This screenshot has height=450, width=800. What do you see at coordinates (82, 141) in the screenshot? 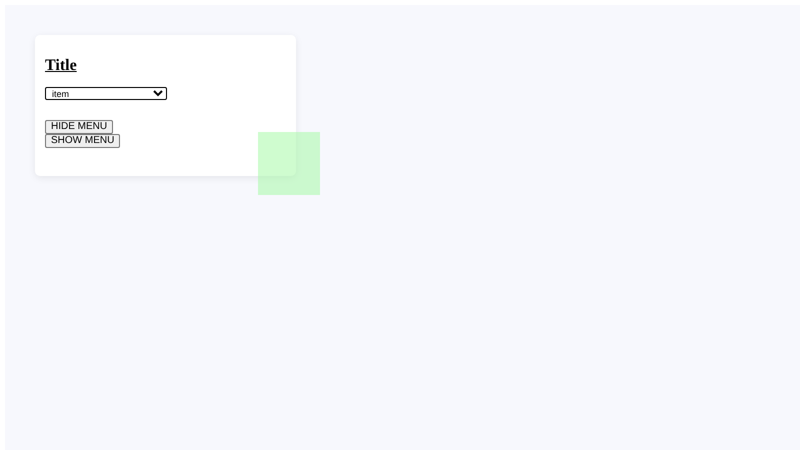
I see `show-menu-button: SHOW MENU` at bounding box center [82, 141].